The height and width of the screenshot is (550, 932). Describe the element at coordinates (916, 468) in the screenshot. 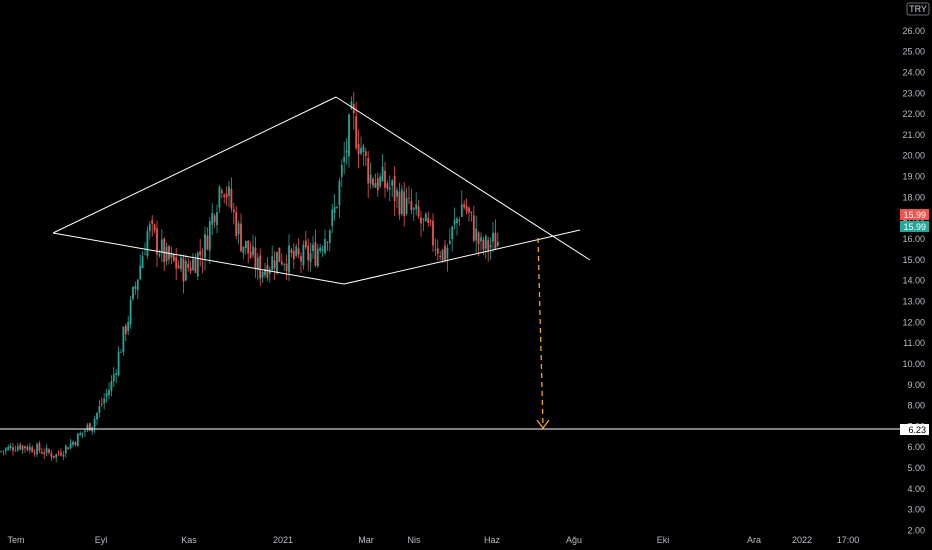

I see `y-tick-label: 5.00` at that location.